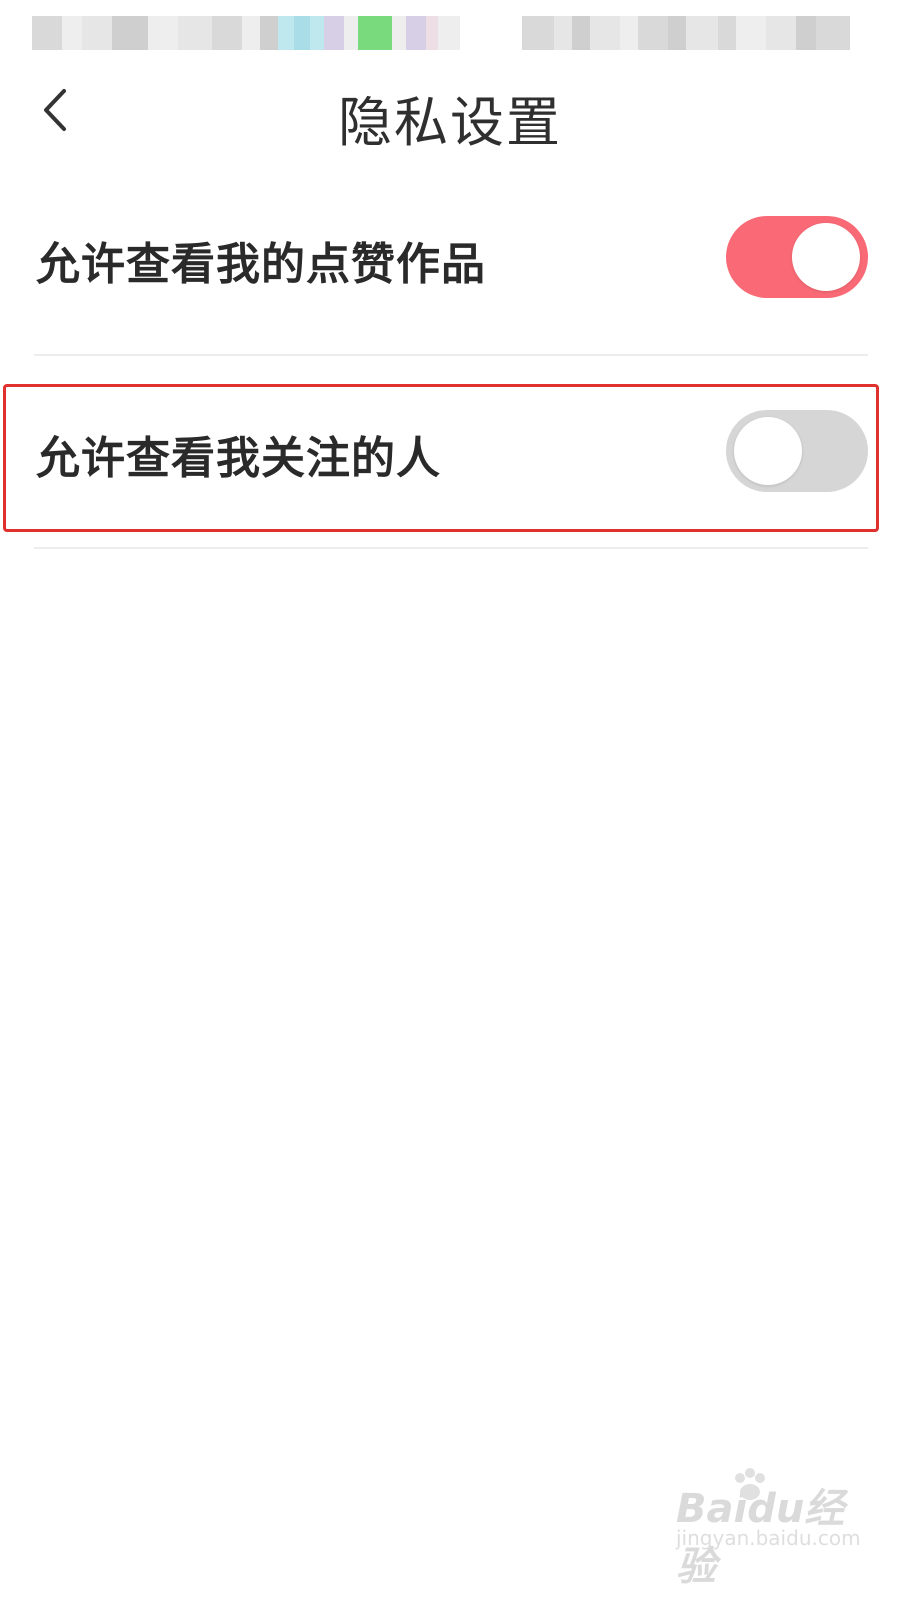 This screenshot has height=1600, width=900. Describe the element at coordinates (750, 1484) in the screenshot. I see `paw-icon` at that location.